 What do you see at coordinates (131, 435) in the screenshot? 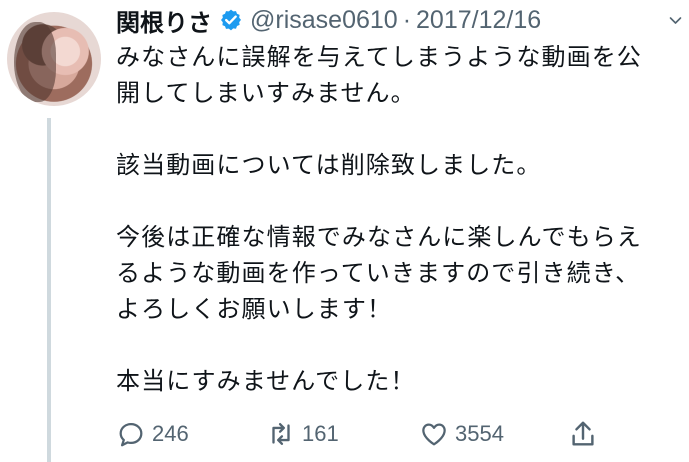
I see `reply-icon` at bounding box center [131, 435].